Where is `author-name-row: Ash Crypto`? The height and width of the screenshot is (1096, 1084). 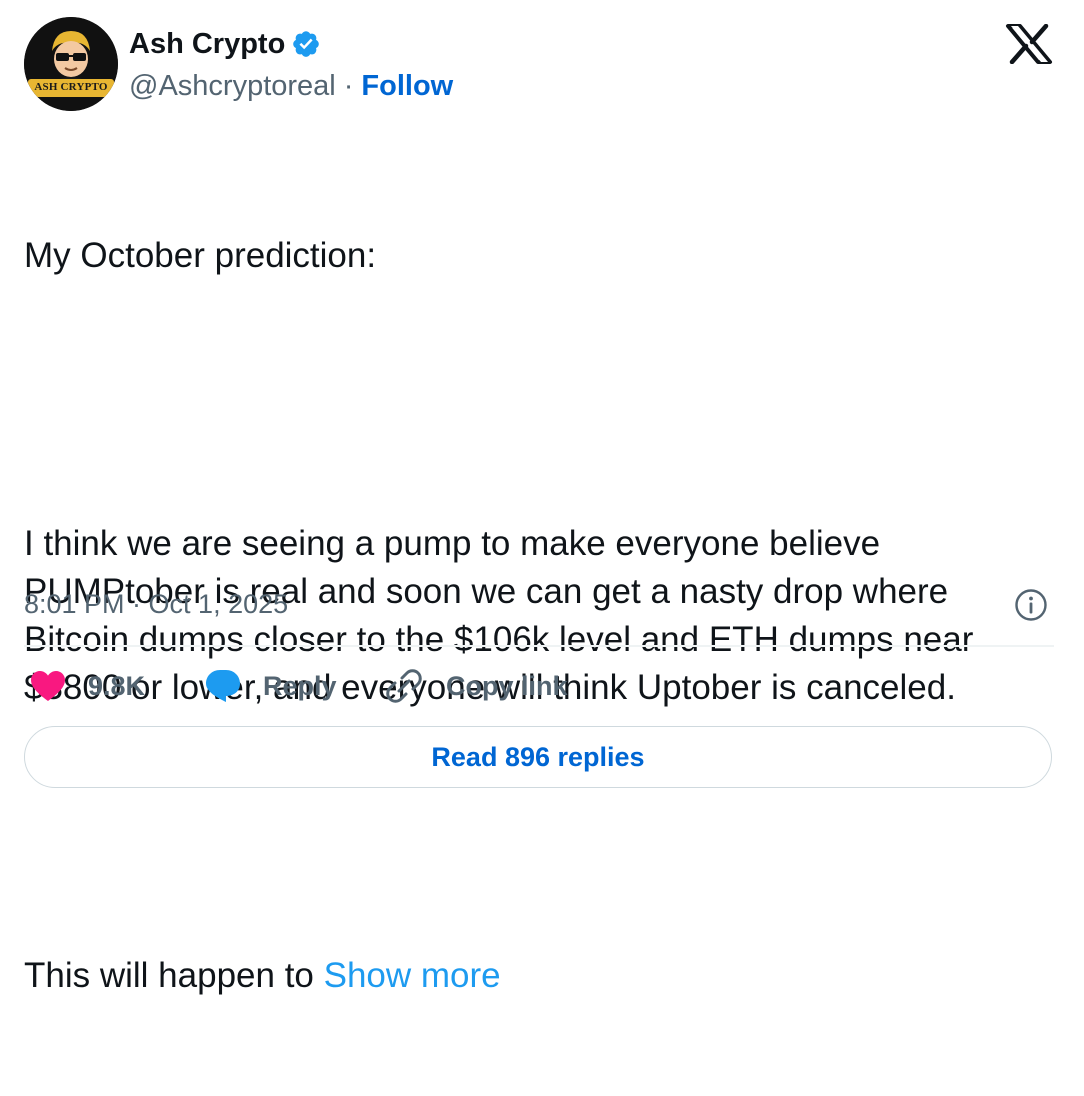 author-name-row: Ash Crypto is located at coordinates (225, 44).